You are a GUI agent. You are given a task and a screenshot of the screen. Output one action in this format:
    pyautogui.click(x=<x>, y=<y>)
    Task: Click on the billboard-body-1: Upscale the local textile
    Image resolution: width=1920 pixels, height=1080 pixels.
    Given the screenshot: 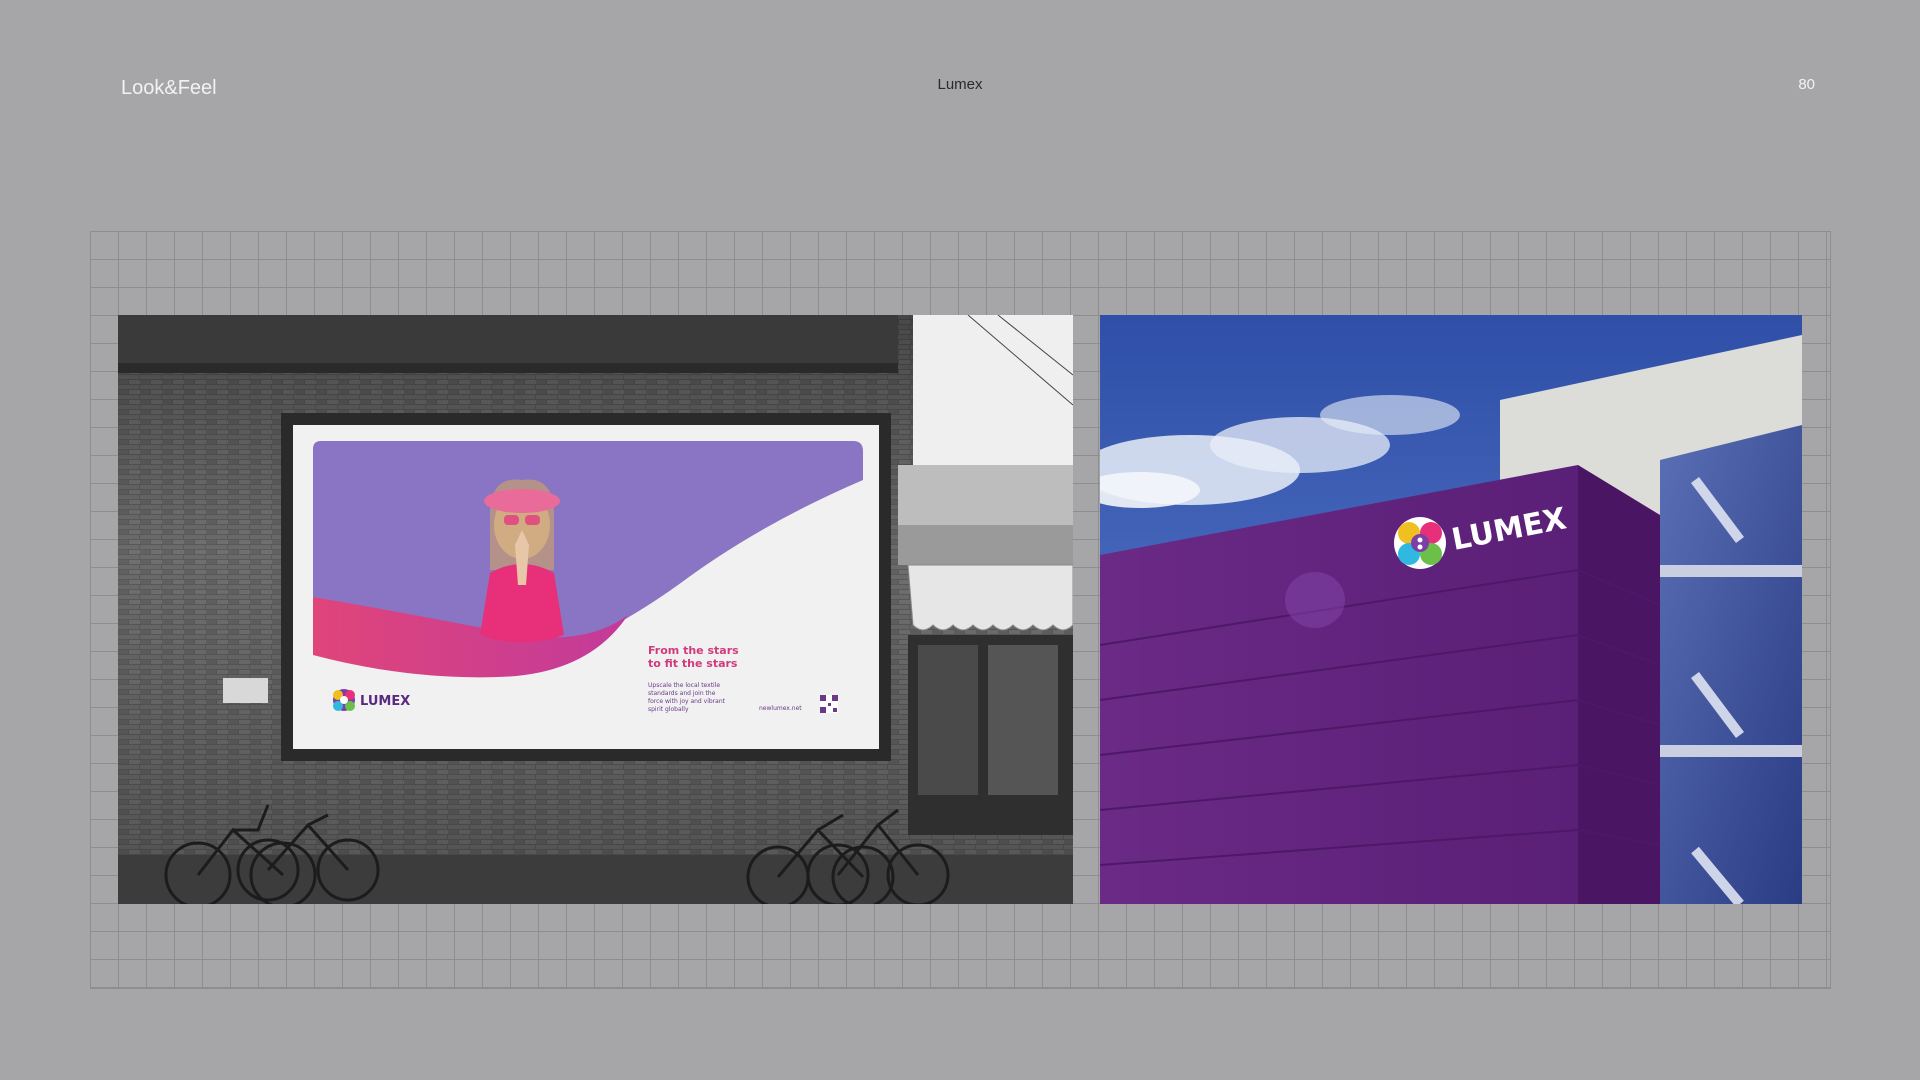 What is the action you would take?
    pyautogui.click(x=684, y=685)
    